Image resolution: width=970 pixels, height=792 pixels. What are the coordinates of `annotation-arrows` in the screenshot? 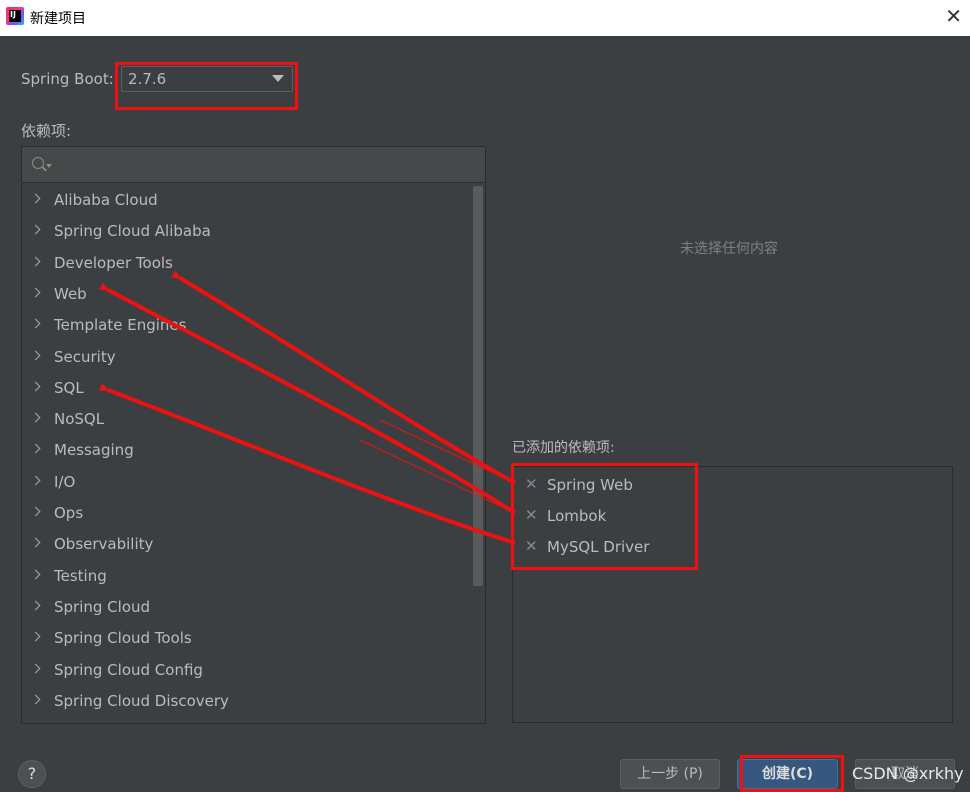 It's located at (308, 407).